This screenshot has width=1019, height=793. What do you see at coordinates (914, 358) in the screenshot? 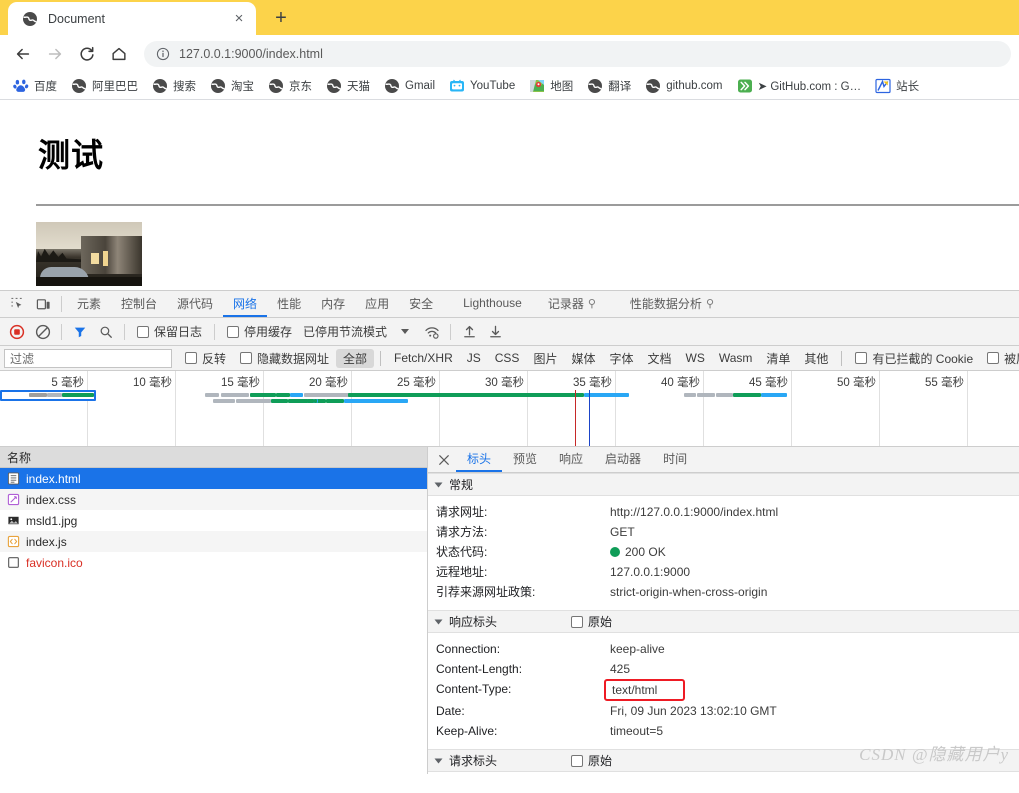
I see `blocked-cookies-checkbox: 有已拦截的 Cookie` at bounding box center [914, 358].